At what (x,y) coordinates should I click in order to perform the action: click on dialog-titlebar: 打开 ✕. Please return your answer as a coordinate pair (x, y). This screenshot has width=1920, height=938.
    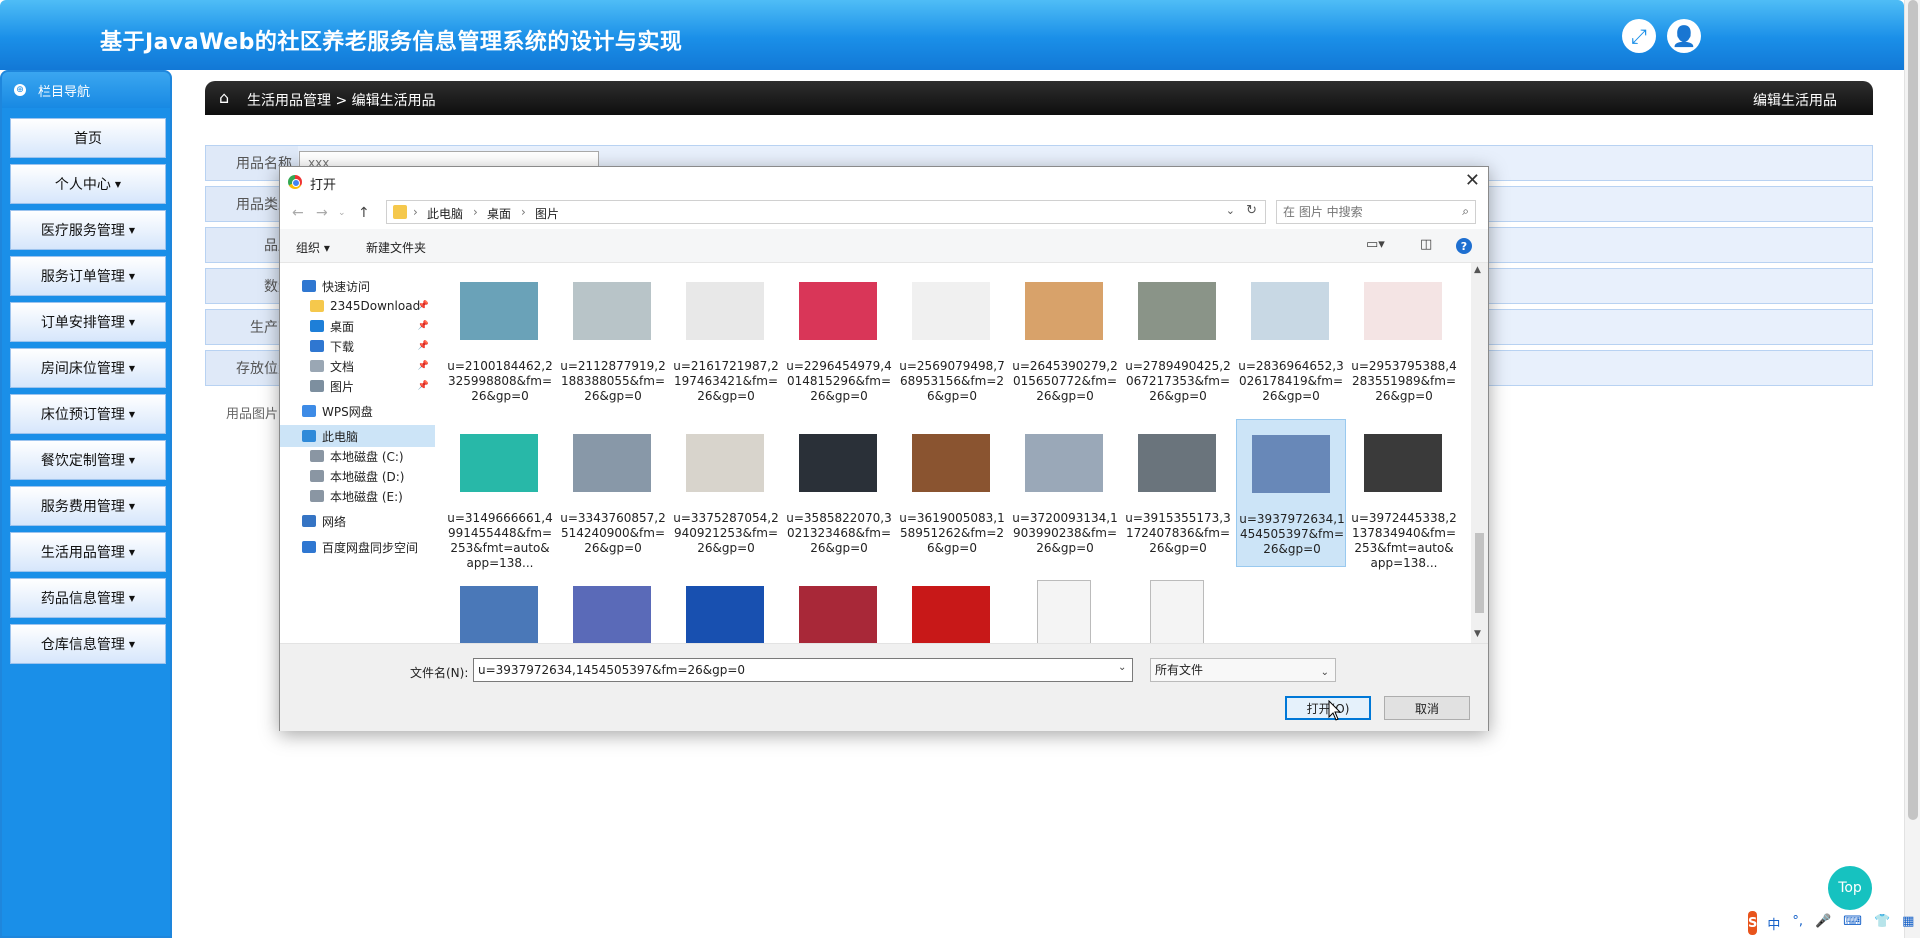
    Looking at the image, I should click on (884, 182).